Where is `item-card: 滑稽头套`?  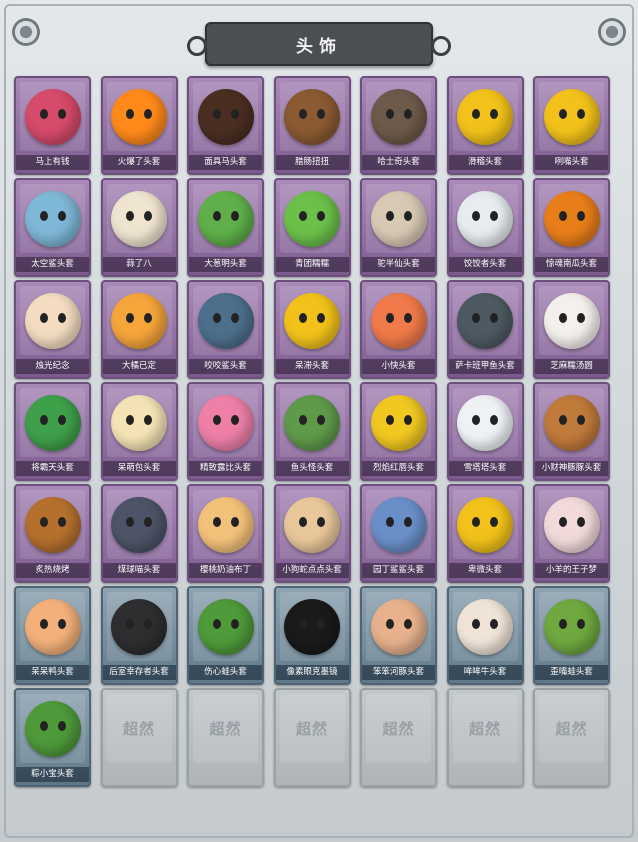 item-card: 滑稽头套 is located at coordinates (485, 125).